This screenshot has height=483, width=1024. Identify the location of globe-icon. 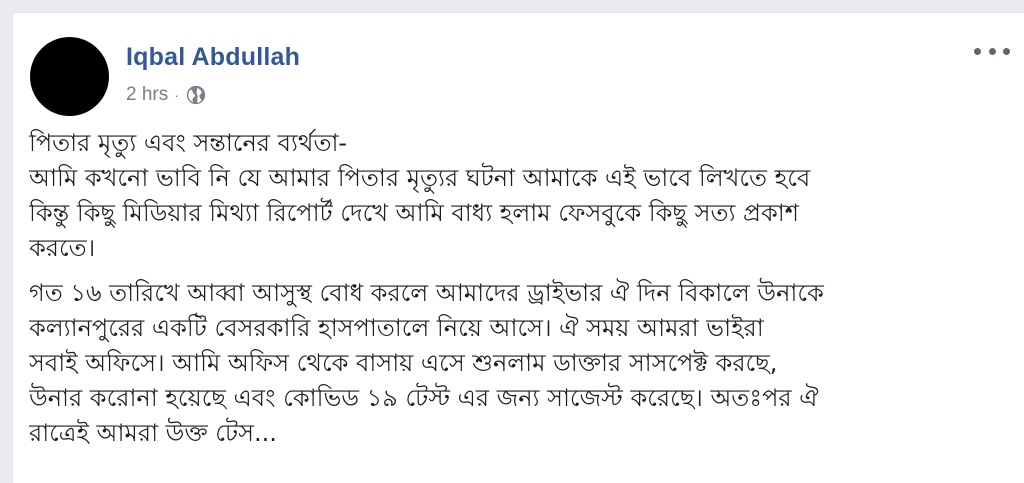
(196, 95).